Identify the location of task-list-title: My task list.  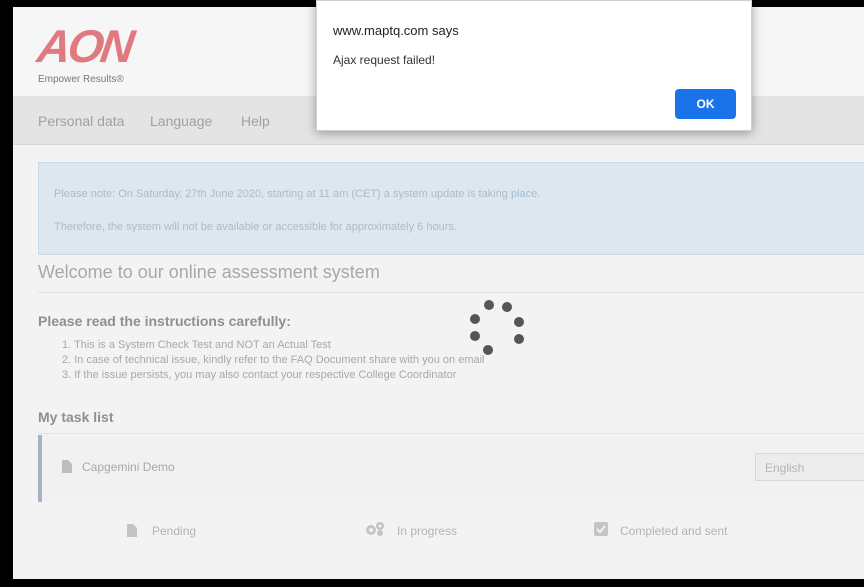
(76, 417).